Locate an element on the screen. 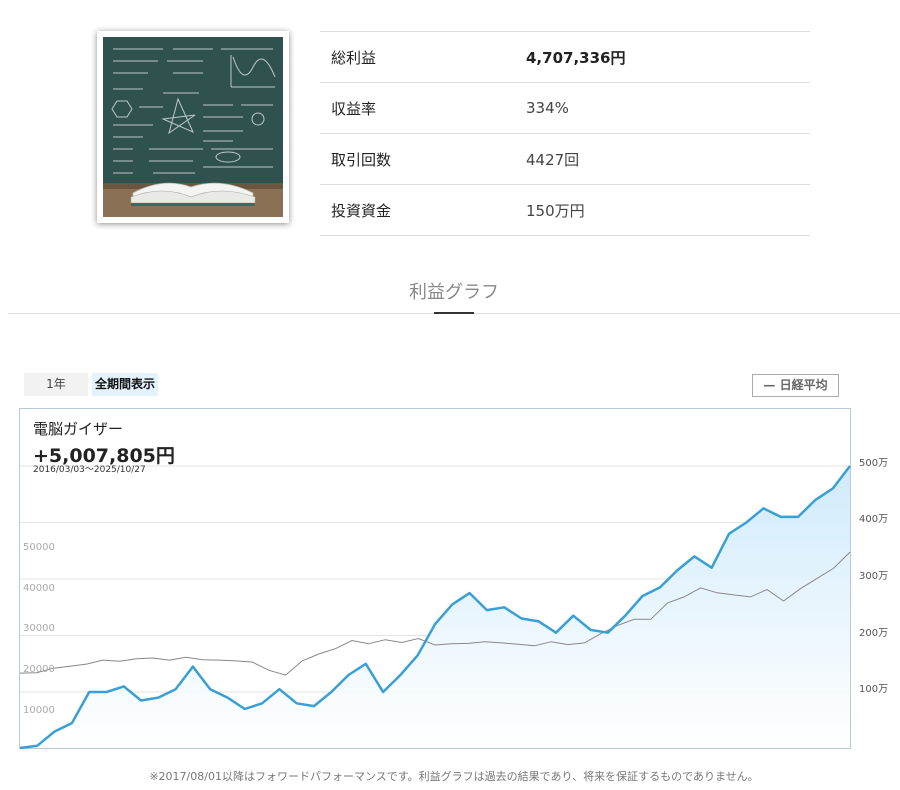 This screenshot has width=900, height=790. right-axis-tick: 300万 is located at coordinates (874, 576).